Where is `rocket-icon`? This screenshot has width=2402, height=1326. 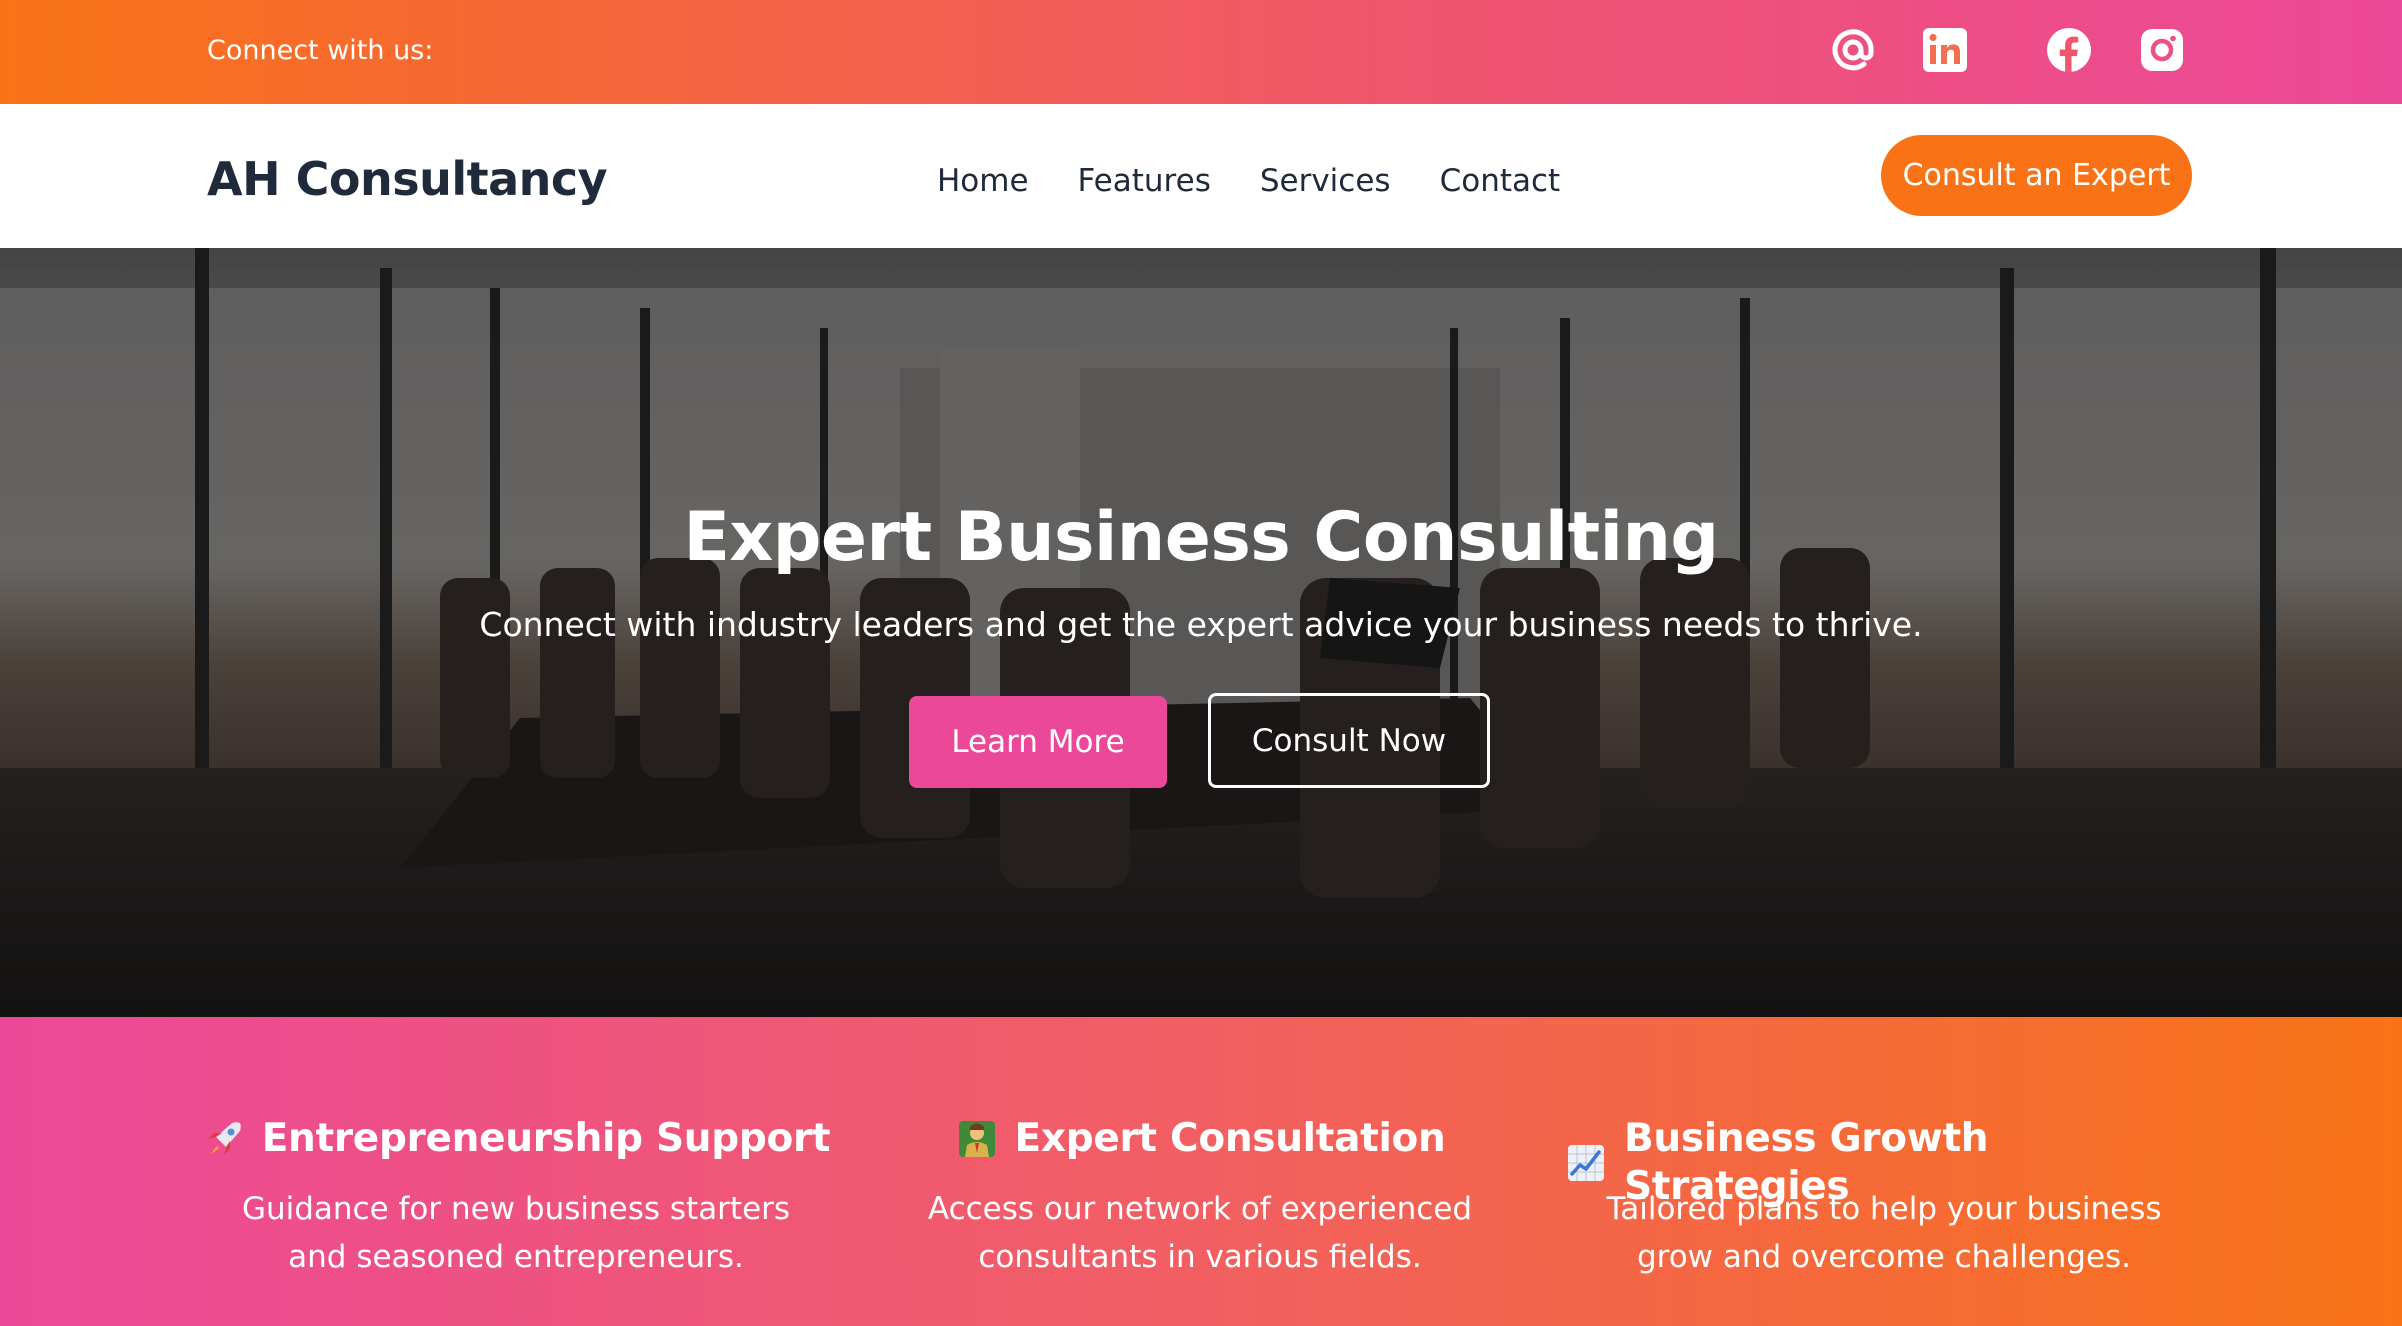 rocket-icon is located at coordinates (224, 1139).